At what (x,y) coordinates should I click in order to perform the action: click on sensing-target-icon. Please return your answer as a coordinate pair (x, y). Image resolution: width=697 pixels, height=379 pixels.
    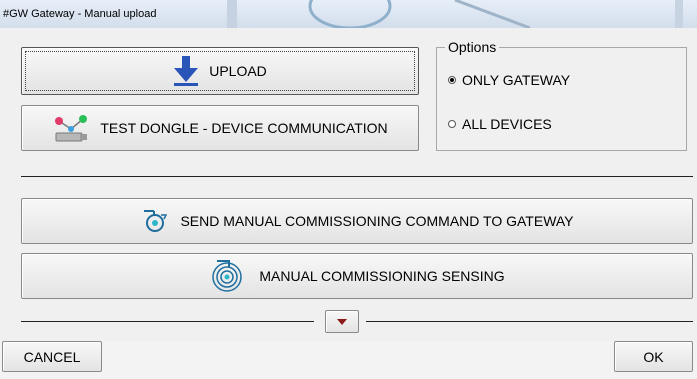
    Looking at the image, I should click on (227, 276).